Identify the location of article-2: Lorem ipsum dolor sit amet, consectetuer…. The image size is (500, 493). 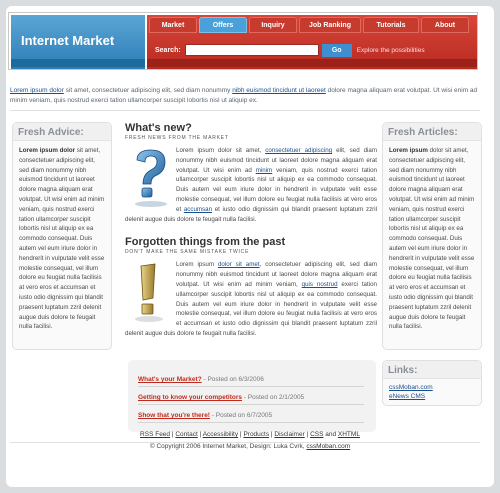
(251, 299).